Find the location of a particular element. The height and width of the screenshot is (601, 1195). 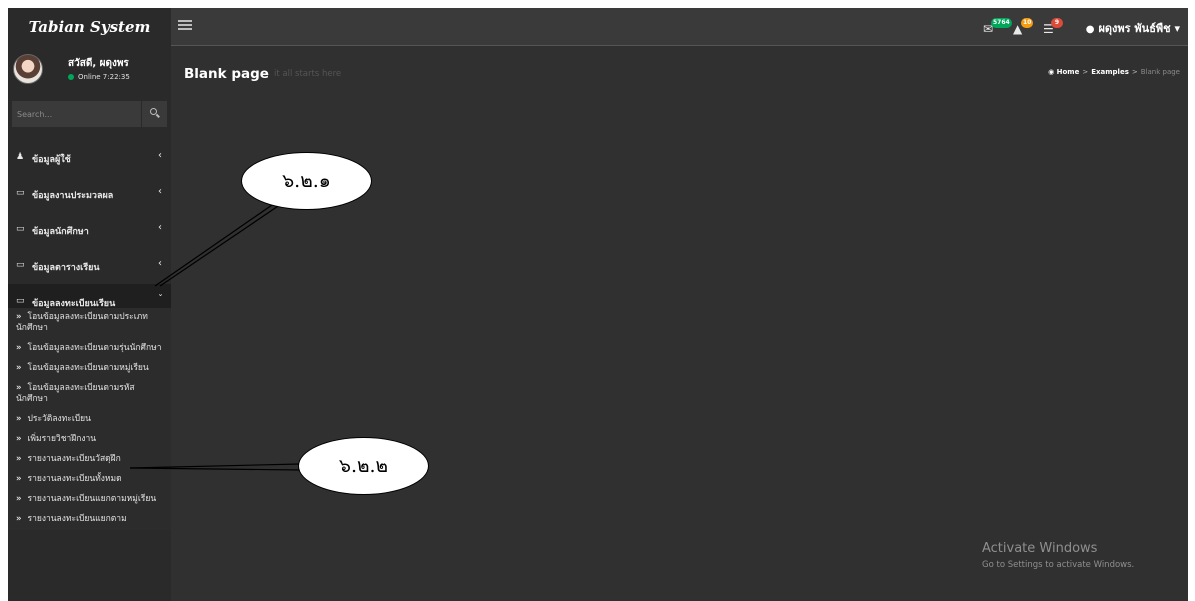

breadcrumb-current: Blank page is located at coordinates (1160, 72).